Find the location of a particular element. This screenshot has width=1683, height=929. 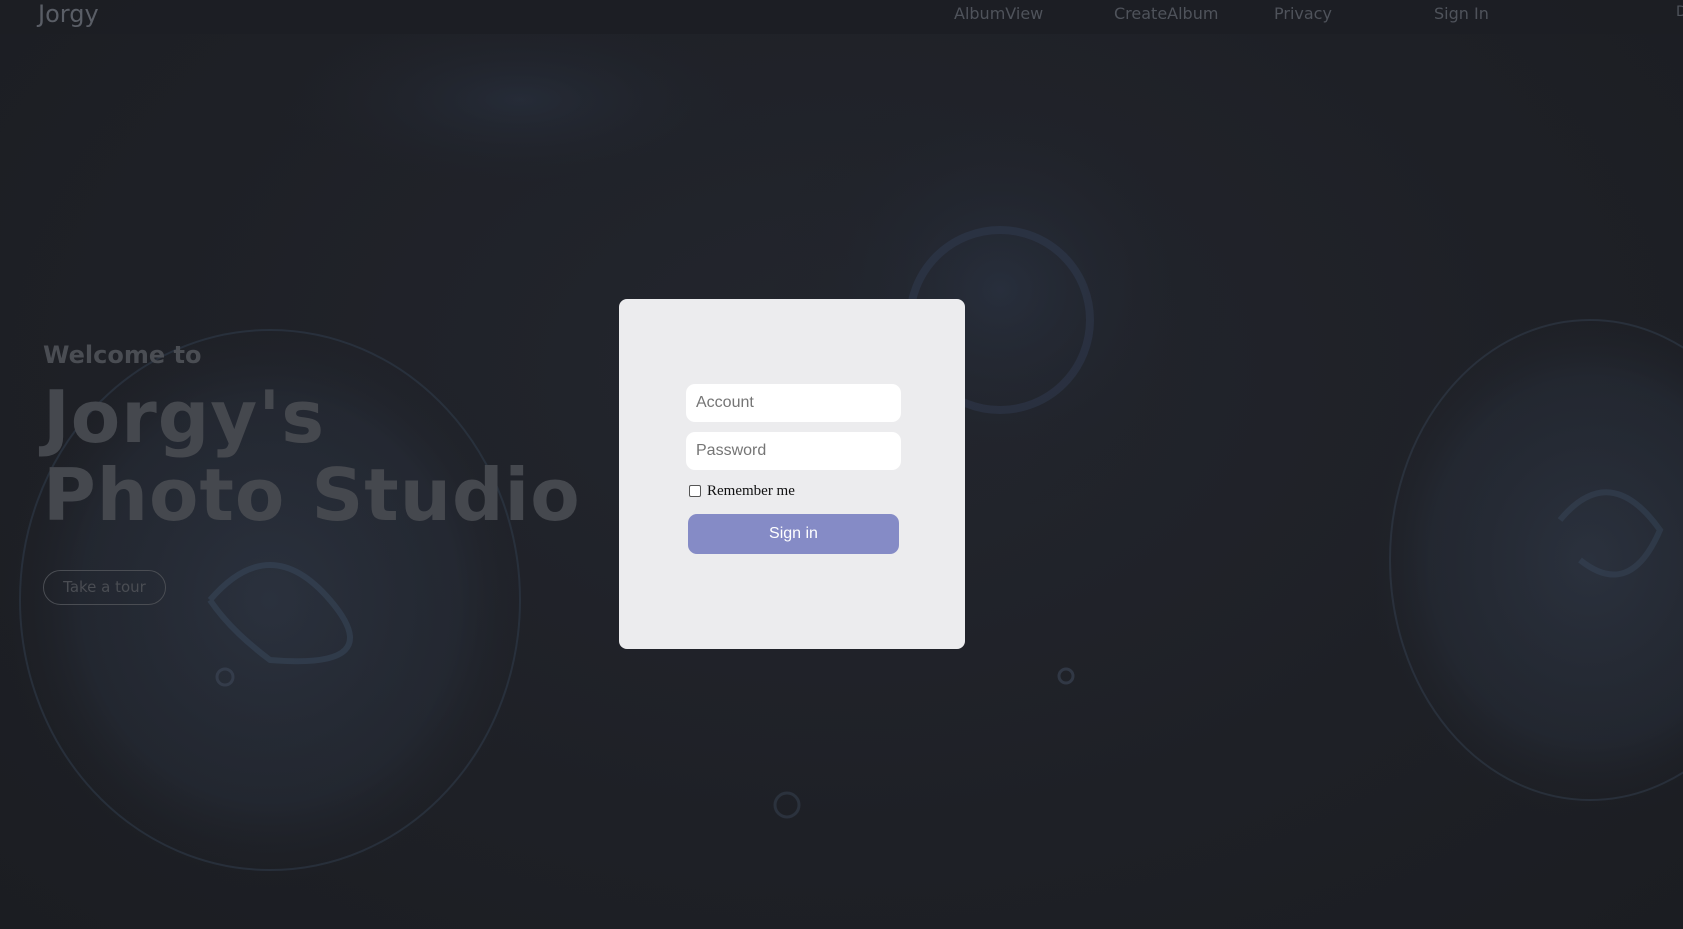

hero-section: Welcome to Jorgy's Photo Studio is located at coordinates (312, 437).